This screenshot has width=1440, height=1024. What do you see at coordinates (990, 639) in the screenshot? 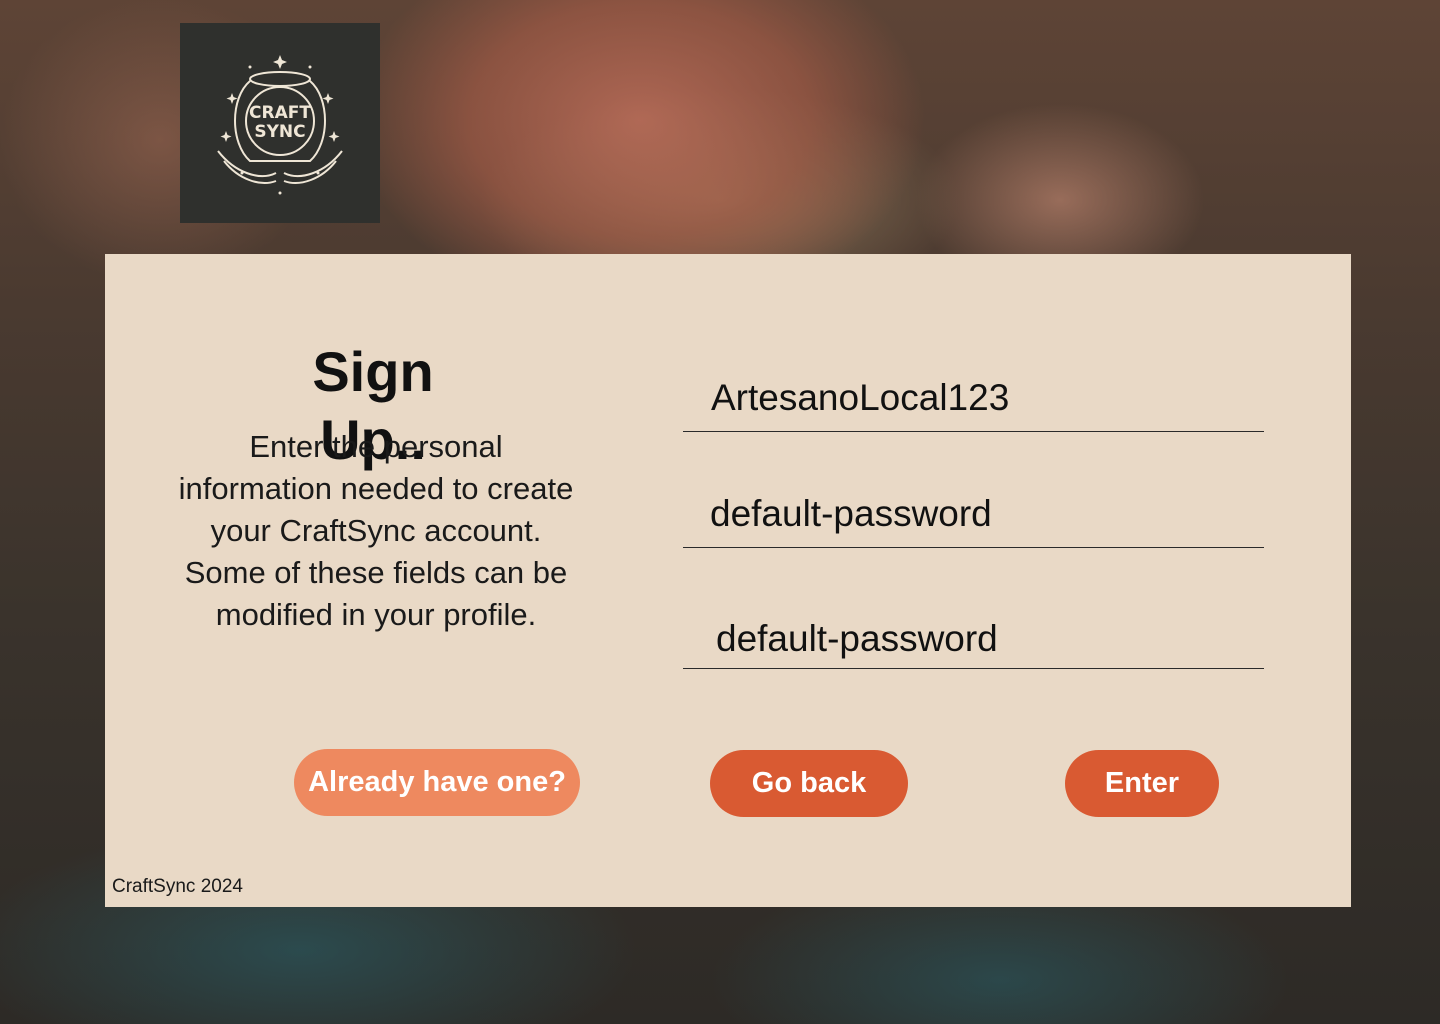
I see `confirm-password-input` at bounding box center [990, 639].